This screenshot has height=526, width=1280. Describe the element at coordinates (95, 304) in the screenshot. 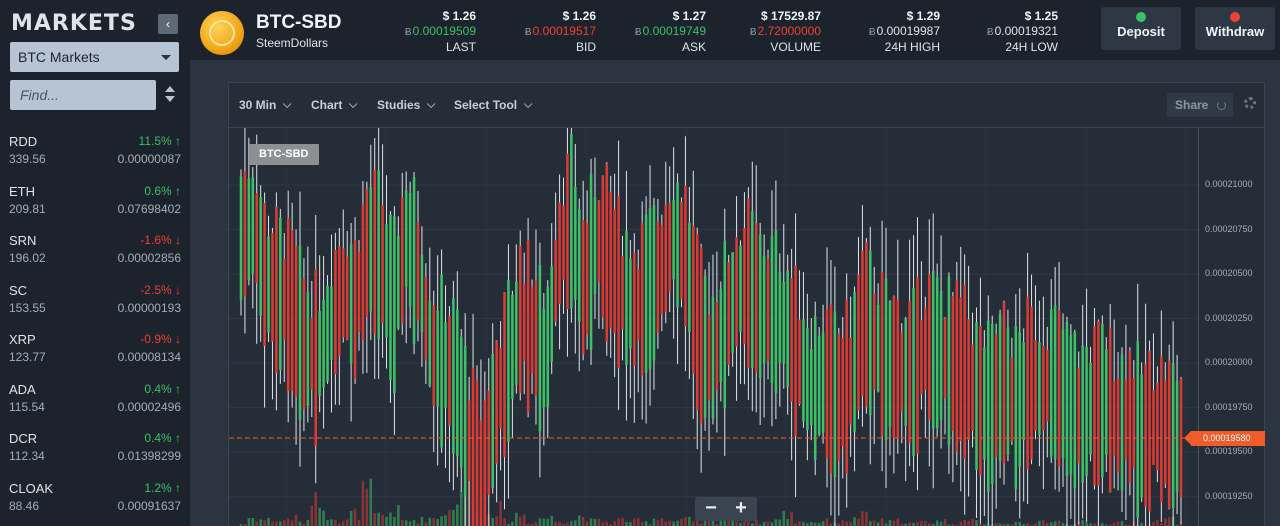

I see `market-row-sc: SC -2.5% ↓ 153.55 0.00000193` at that location.